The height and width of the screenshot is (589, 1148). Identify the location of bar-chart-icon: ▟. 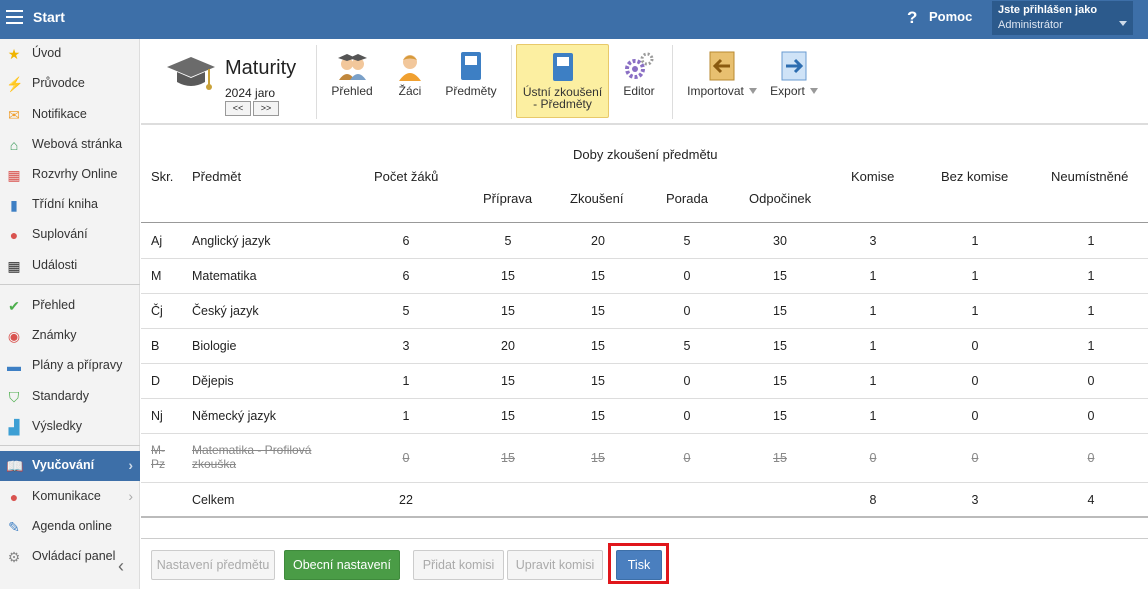
(14, 427).